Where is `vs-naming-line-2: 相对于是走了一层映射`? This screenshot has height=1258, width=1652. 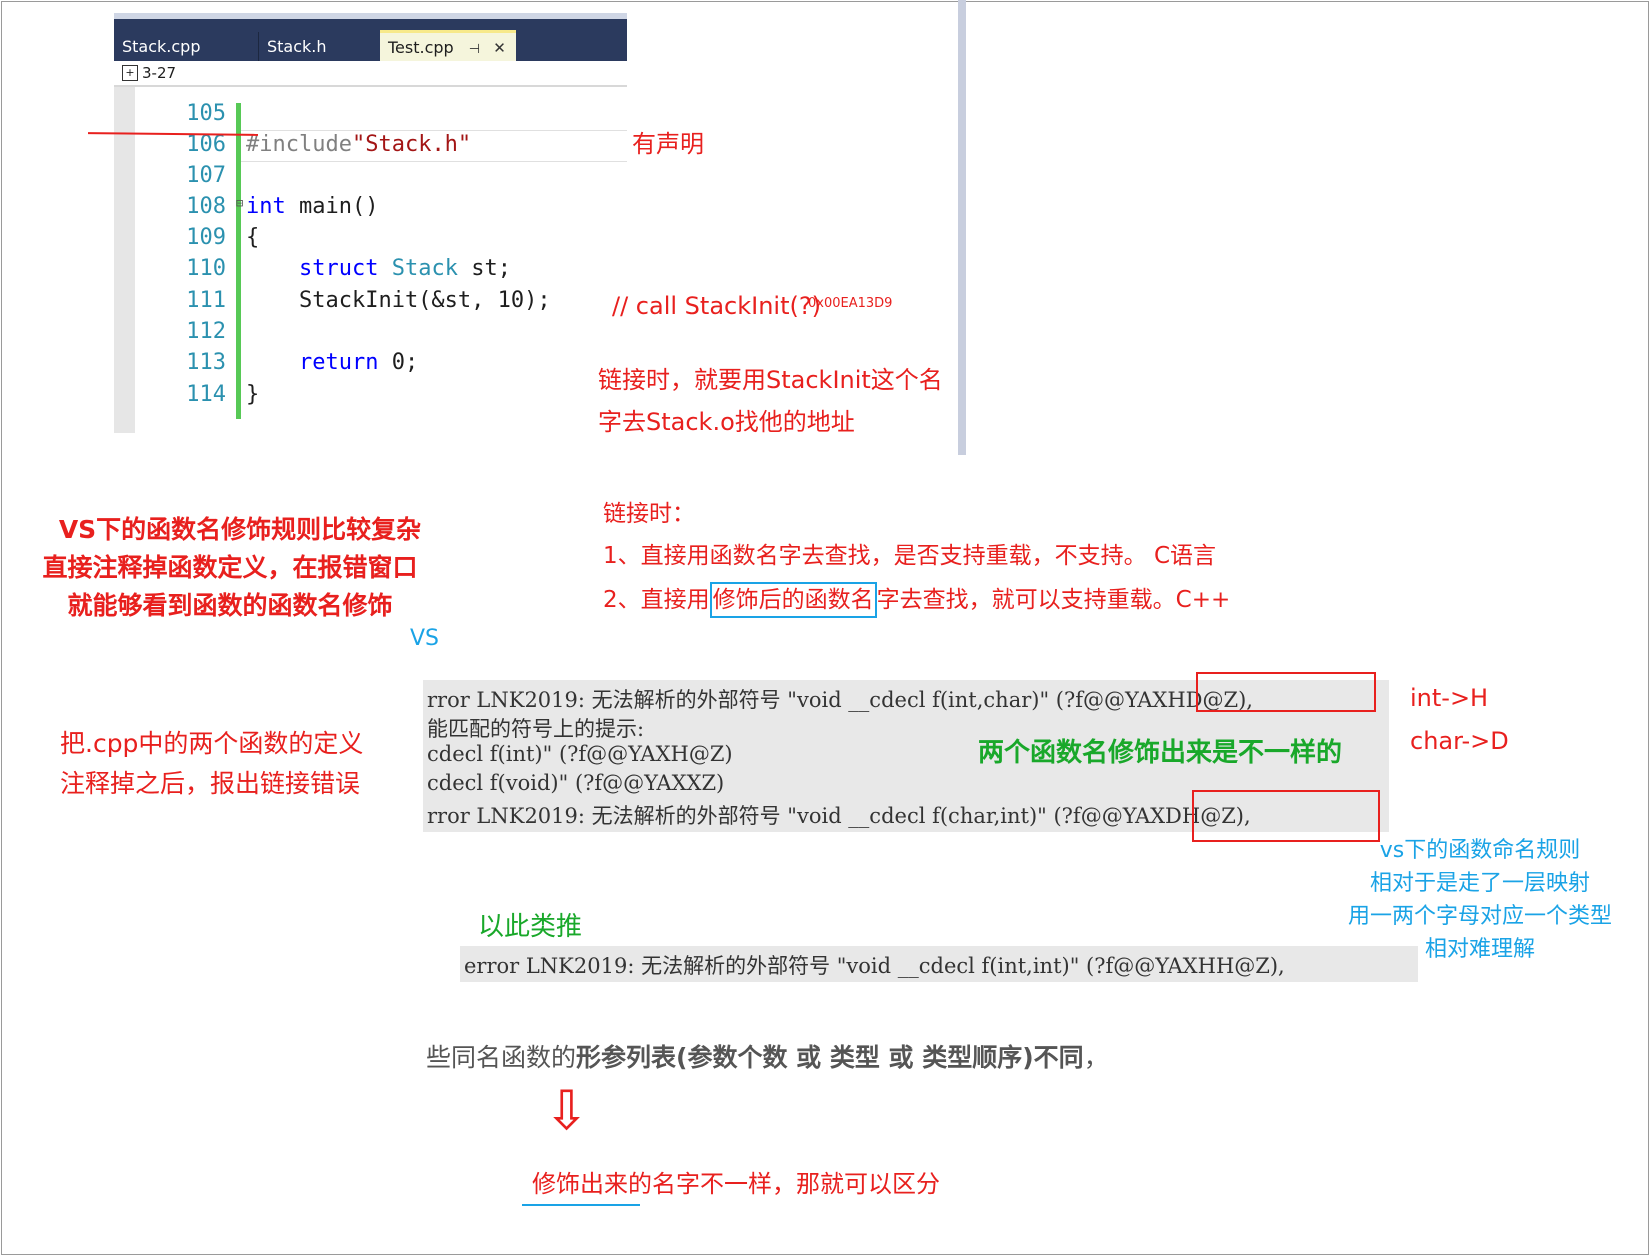
vs-naming-line-2: 相对于是走了一层映射 is located at coordinates (1479, 883).